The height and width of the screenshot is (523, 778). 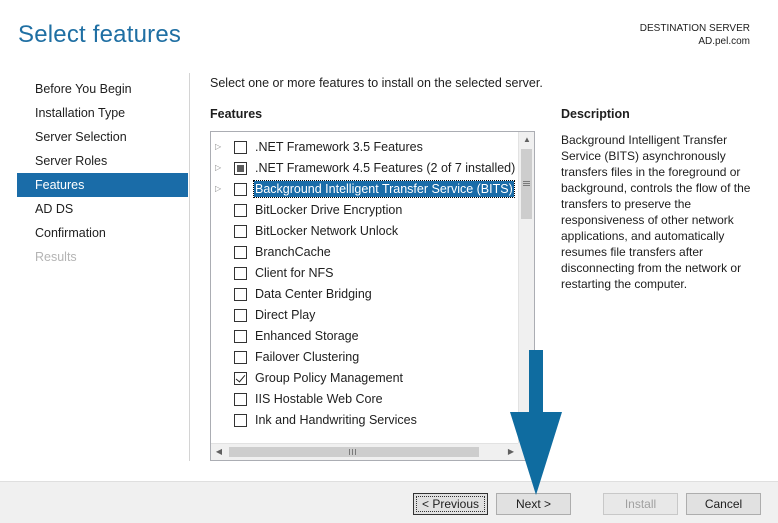 I want to click on feature-label: Direct Play, so click(x=285, y=315).